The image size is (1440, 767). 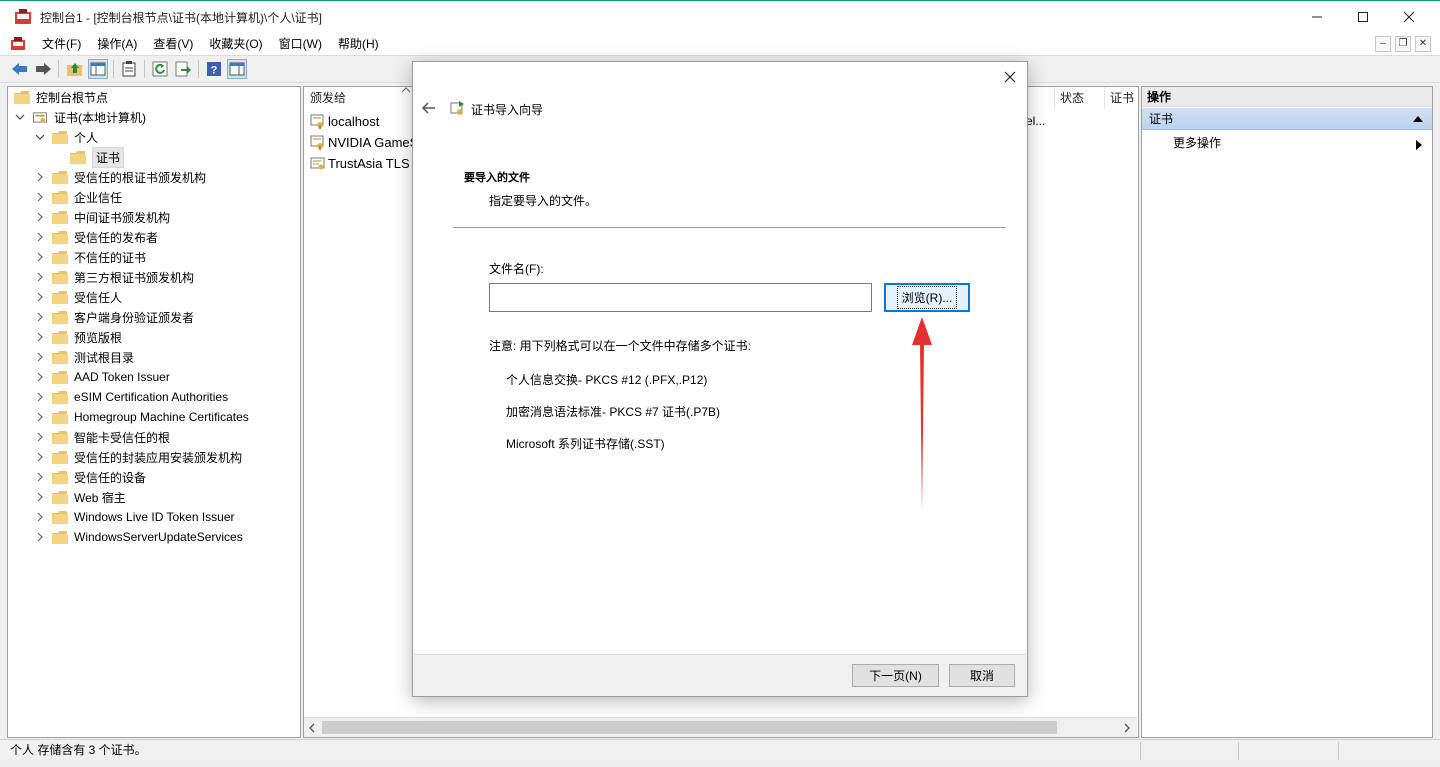 What do you see at coordinates (114, 277) in the screenshot?
I see `tree-node-folder: 第三方根证书颁发机构` at bounding box center [114, 277].